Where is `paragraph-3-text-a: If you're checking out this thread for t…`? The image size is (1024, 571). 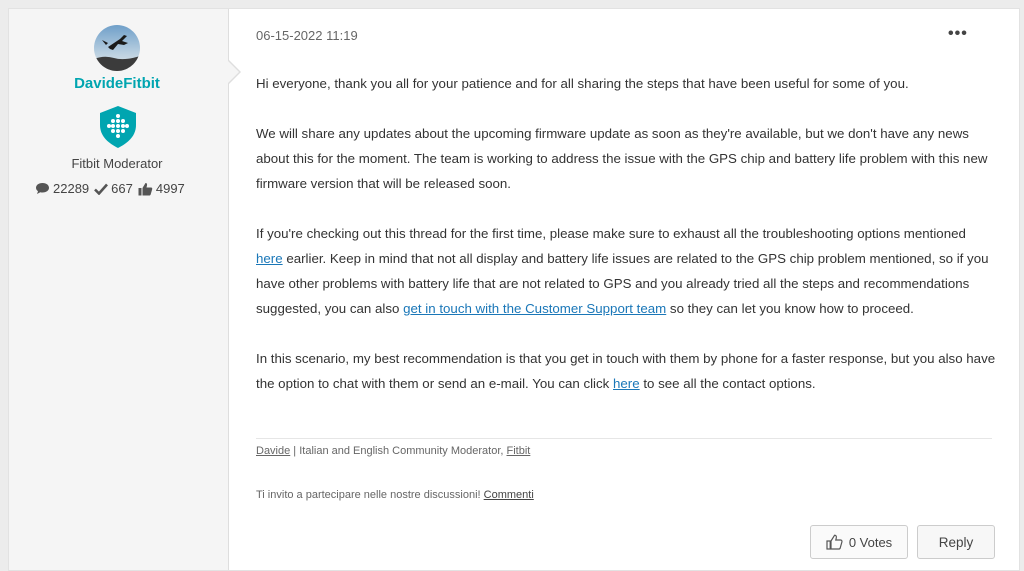
paragraph-3-text-a: If you're checking out this thread for t… is located at coordinates (611, 233).